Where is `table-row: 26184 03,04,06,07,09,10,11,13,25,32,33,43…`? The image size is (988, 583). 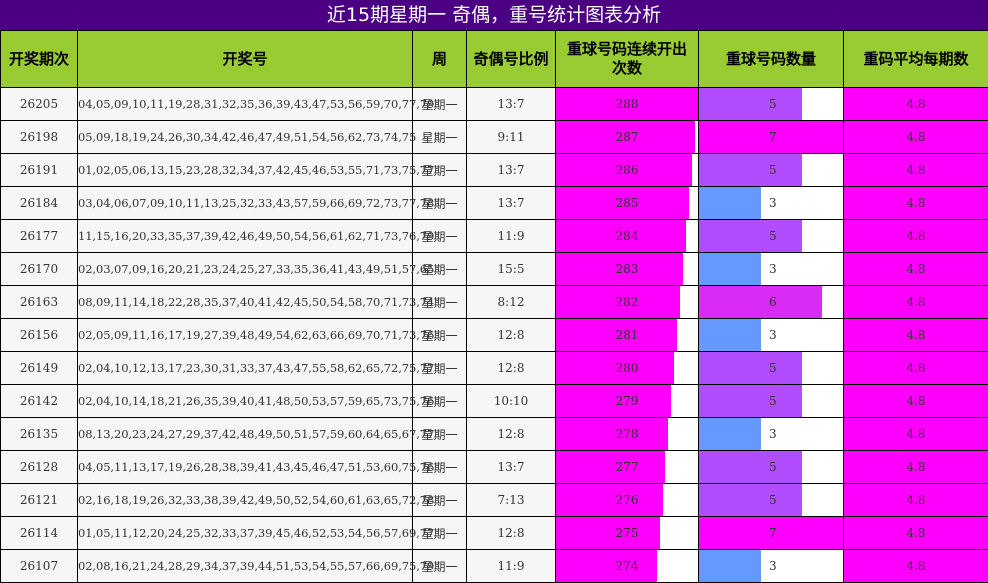 table-row: 26184 03,04,06,07,09,10,11,13,25,32,33,43… is located at coordinates (494, 203).